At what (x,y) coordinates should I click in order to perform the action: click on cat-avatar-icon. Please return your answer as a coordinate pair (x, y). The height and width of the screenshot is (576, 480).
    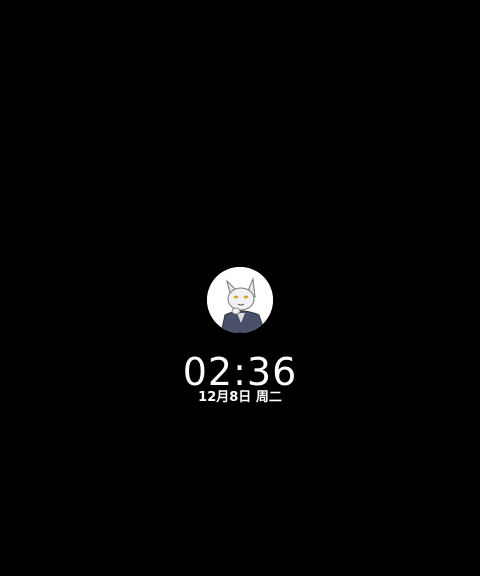
    Looking at the image, I should click on (240, 300).